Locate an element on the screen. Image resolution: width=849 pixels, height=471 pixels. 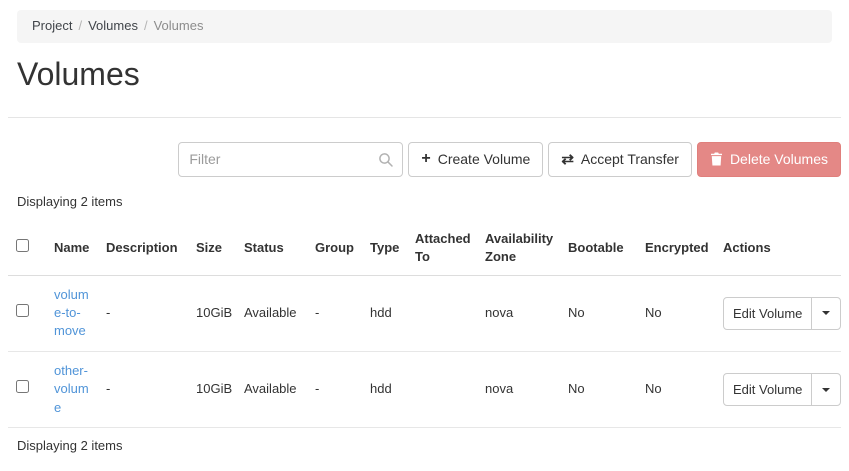
search-icon-glyph is located at coordinates (386, 159).